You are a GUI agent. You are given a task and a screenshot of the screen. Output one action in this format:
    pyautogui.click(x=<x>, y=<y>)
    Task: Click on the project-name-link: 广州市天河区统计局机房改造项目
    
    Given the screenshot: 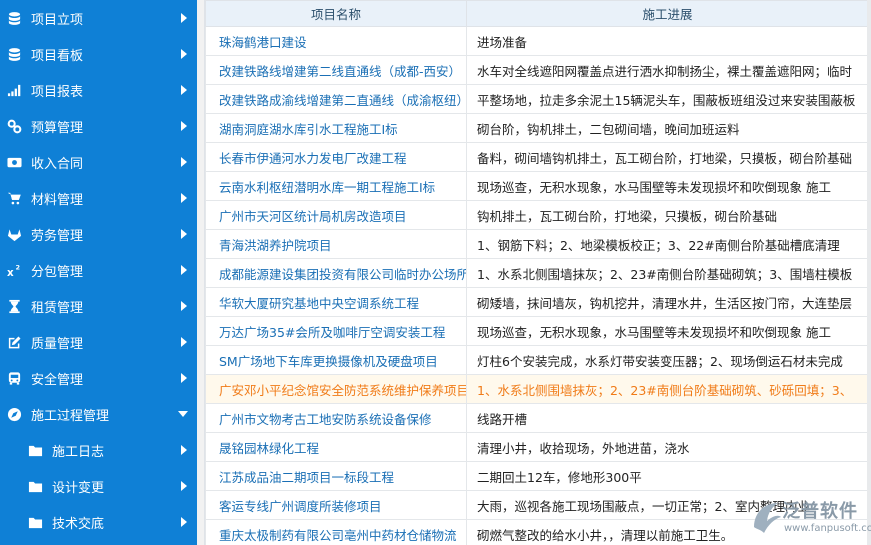 What is the action you would take?
    pyautogui.click(x=336, y=215)
    